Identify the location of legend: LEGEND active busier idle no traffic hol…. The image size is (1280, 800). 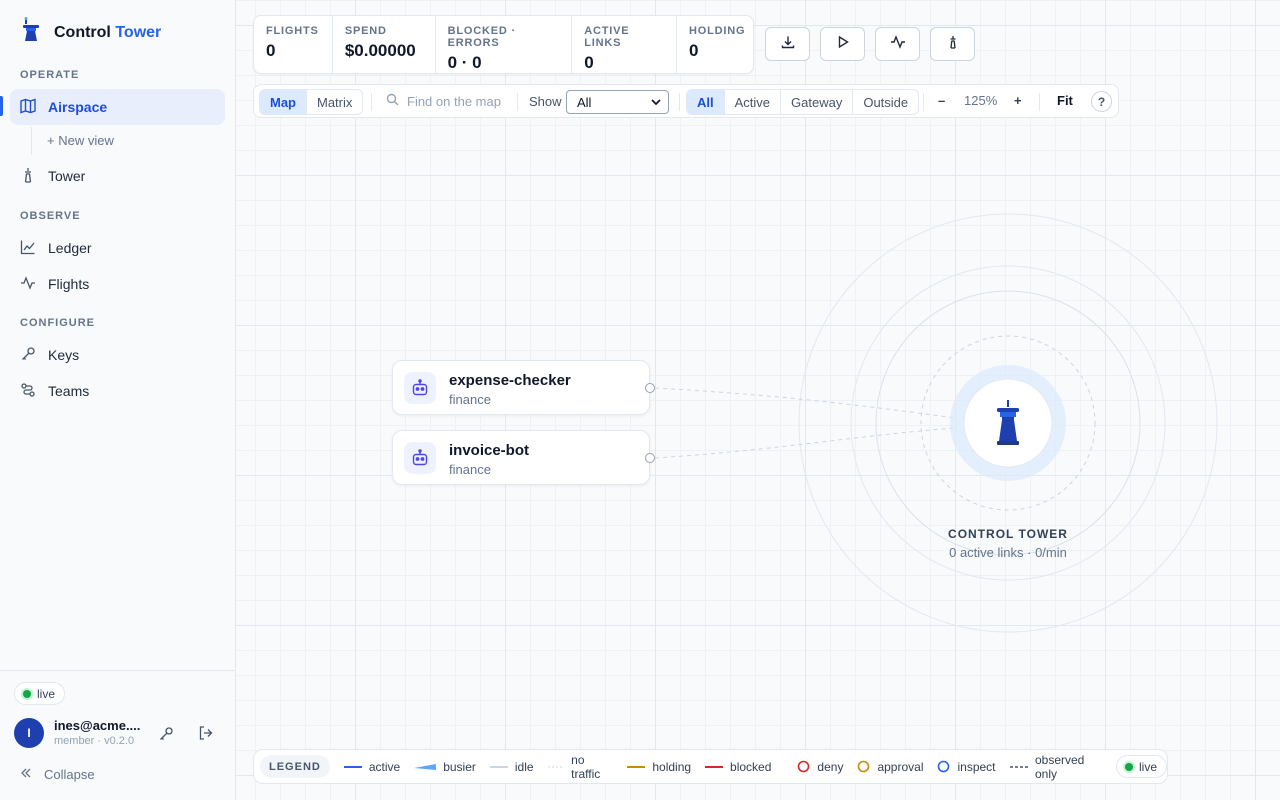
(710, 766).